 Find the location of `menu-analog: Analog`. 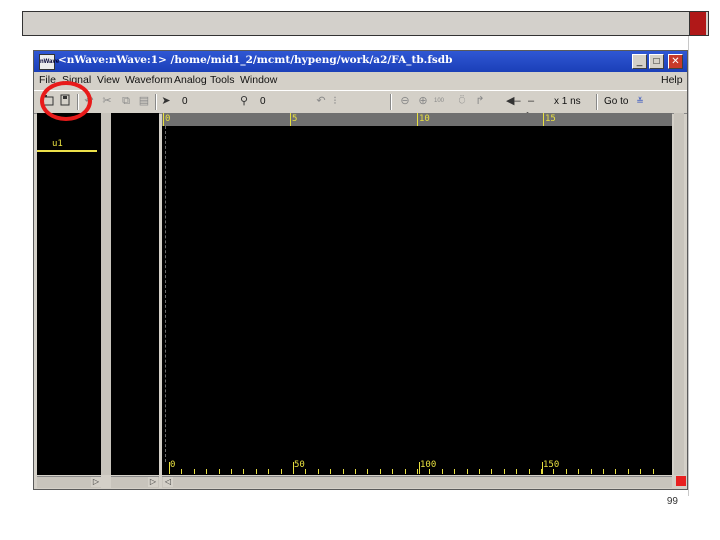

menu-analog: Analog is located at coordinates (190, 80).